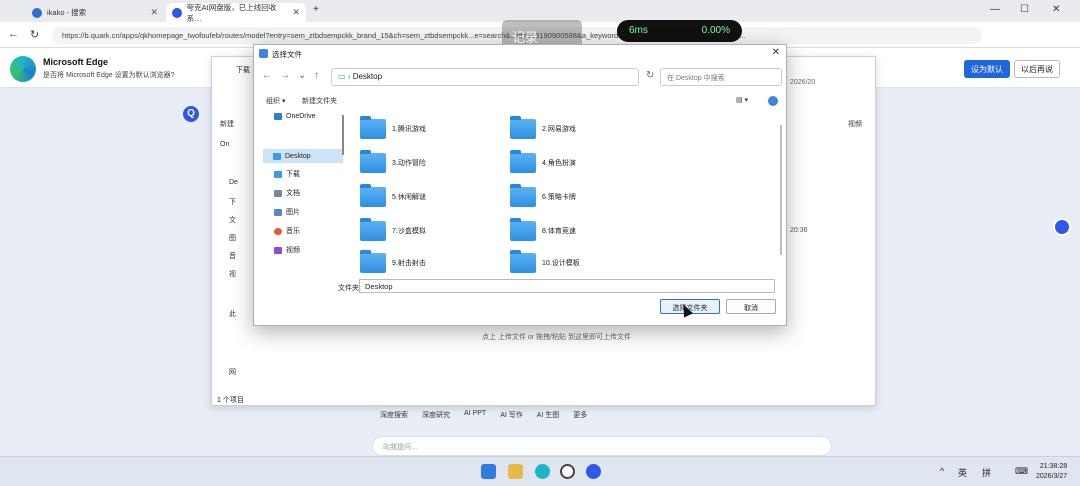 The image size is (1080, 486). I want to click on tree-item-music: 音乐, so click(287, 231).